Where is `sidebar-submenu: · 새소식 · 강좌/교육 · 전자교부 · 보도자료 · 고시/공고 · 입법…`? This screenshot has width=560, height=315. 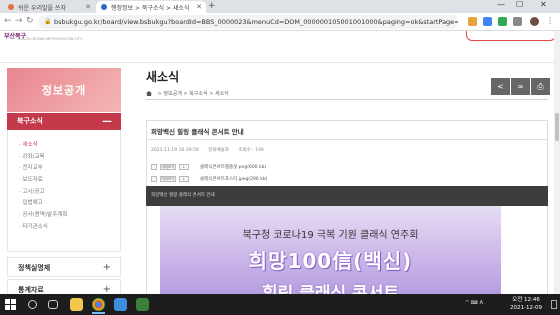 sidebar-submenu: · 새소식 · 강좌/교육 · 전자교부 · 보도자료 · 고시/공고 · 입법… is located at coordinates (64, 191).